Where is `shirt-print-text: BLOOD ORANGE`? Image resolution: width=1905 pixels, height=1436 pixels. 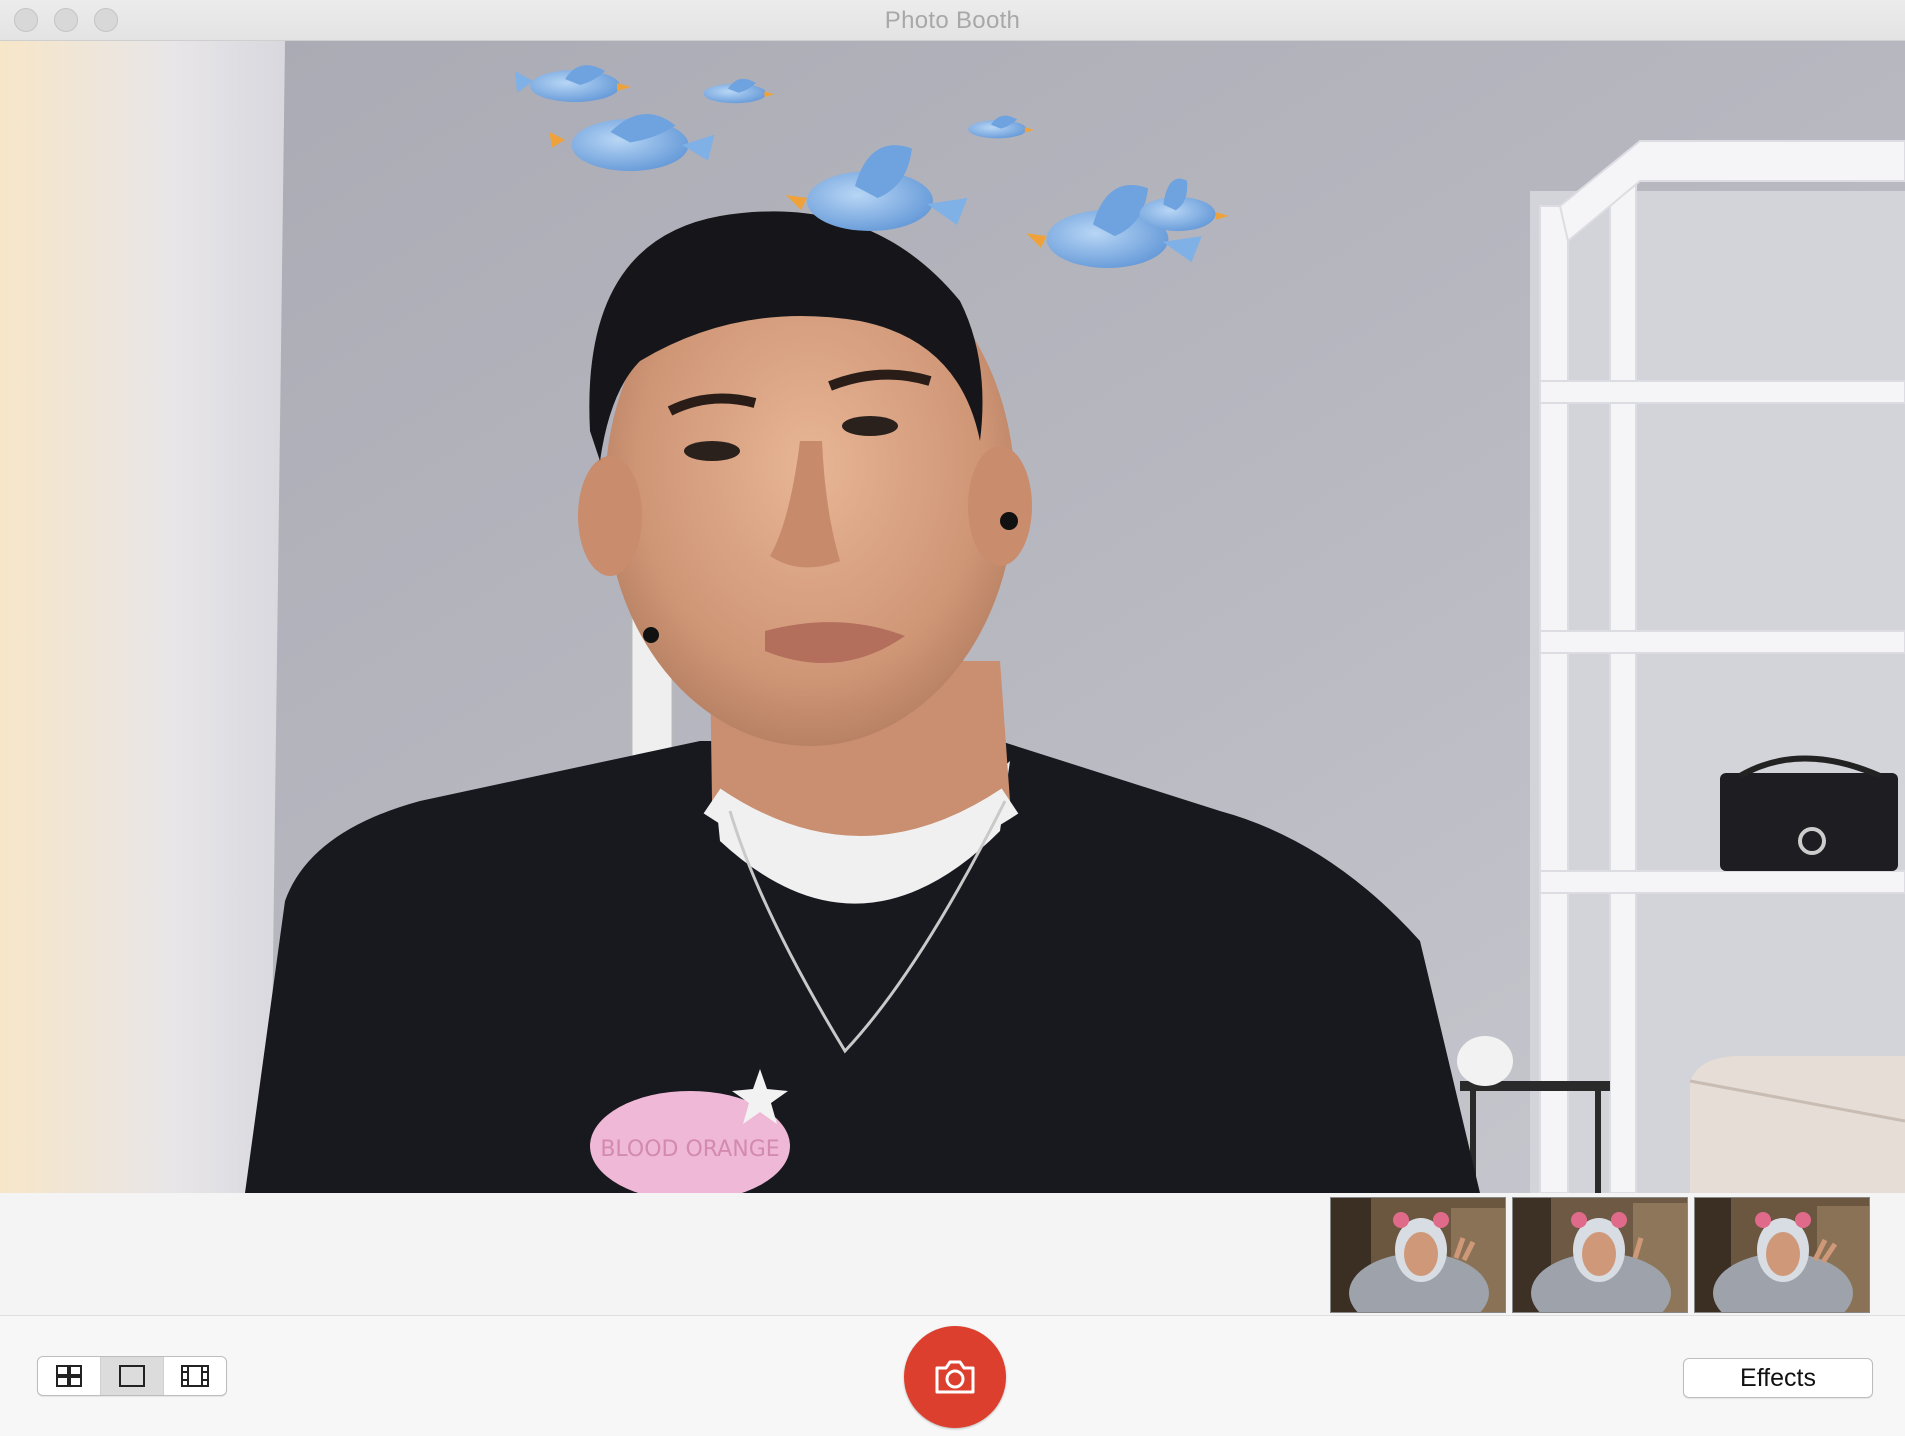 shirt-print-text: BLOOD ORANGE is located at coordinates (689, 1149).